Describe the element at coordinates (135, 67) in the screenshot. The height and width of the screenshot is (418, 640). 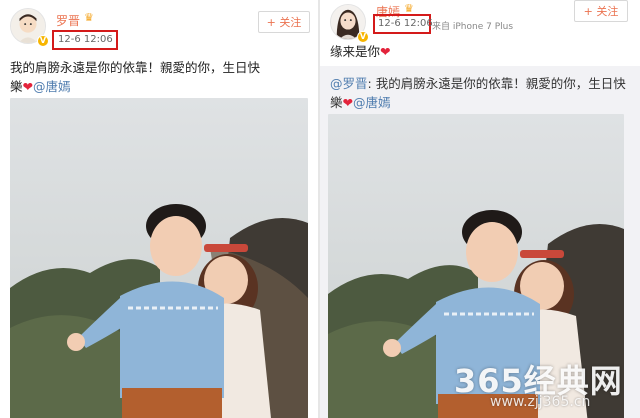
I see `post-body-line-1: 我的肩膀永遠是你的依靠！親愛的你，生日快` at that location.